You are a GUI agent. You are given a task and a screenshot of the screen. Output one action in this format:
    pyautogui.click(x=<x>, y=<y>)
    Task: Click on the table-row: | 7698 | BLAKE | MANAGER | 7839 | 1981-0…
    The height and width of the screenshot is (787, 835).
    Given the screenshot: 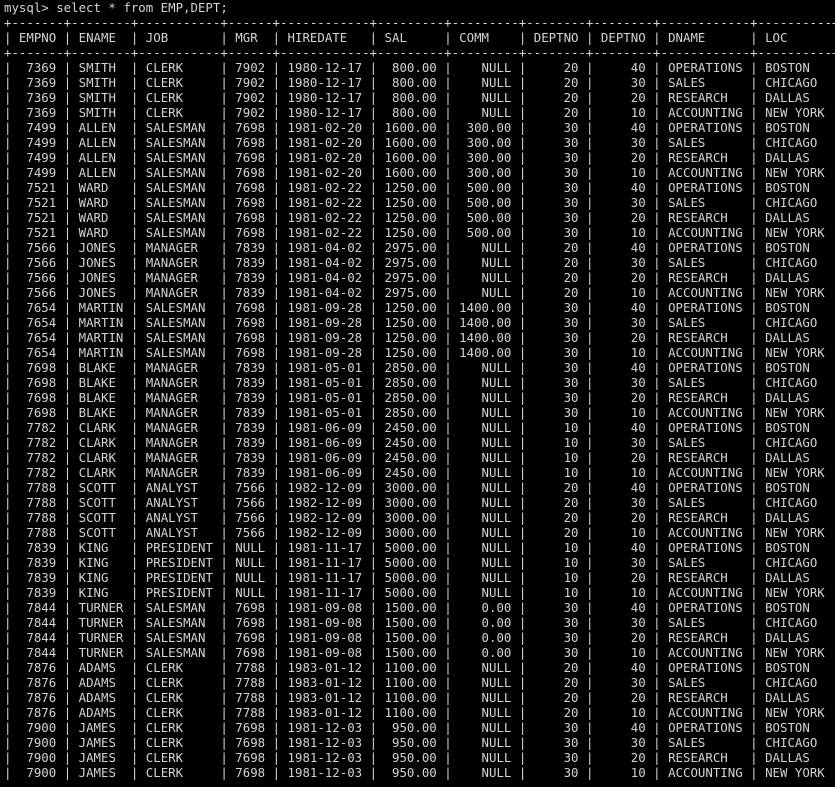 What is the action you would take?
    pyautogui.click(x=419, y=412)
    